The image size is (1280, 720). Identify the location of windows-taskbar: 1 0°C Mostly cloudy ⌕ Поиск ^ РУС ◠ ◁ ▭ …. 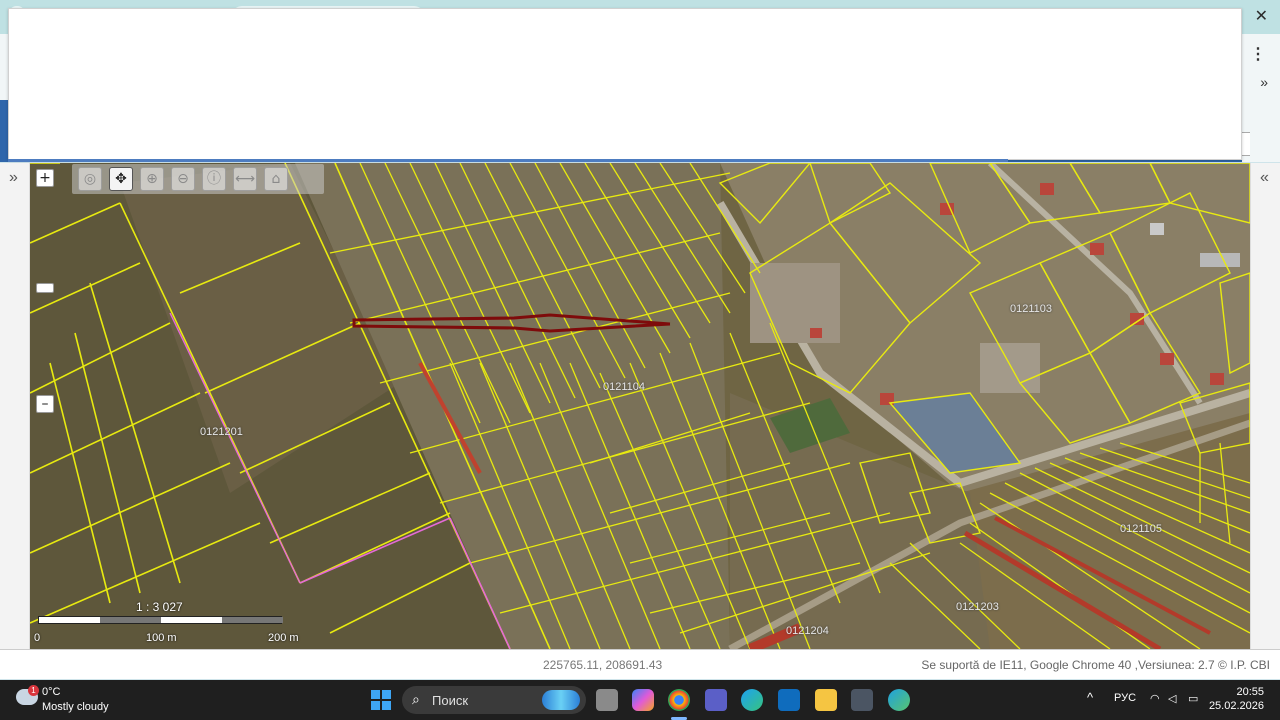
(640, 700).